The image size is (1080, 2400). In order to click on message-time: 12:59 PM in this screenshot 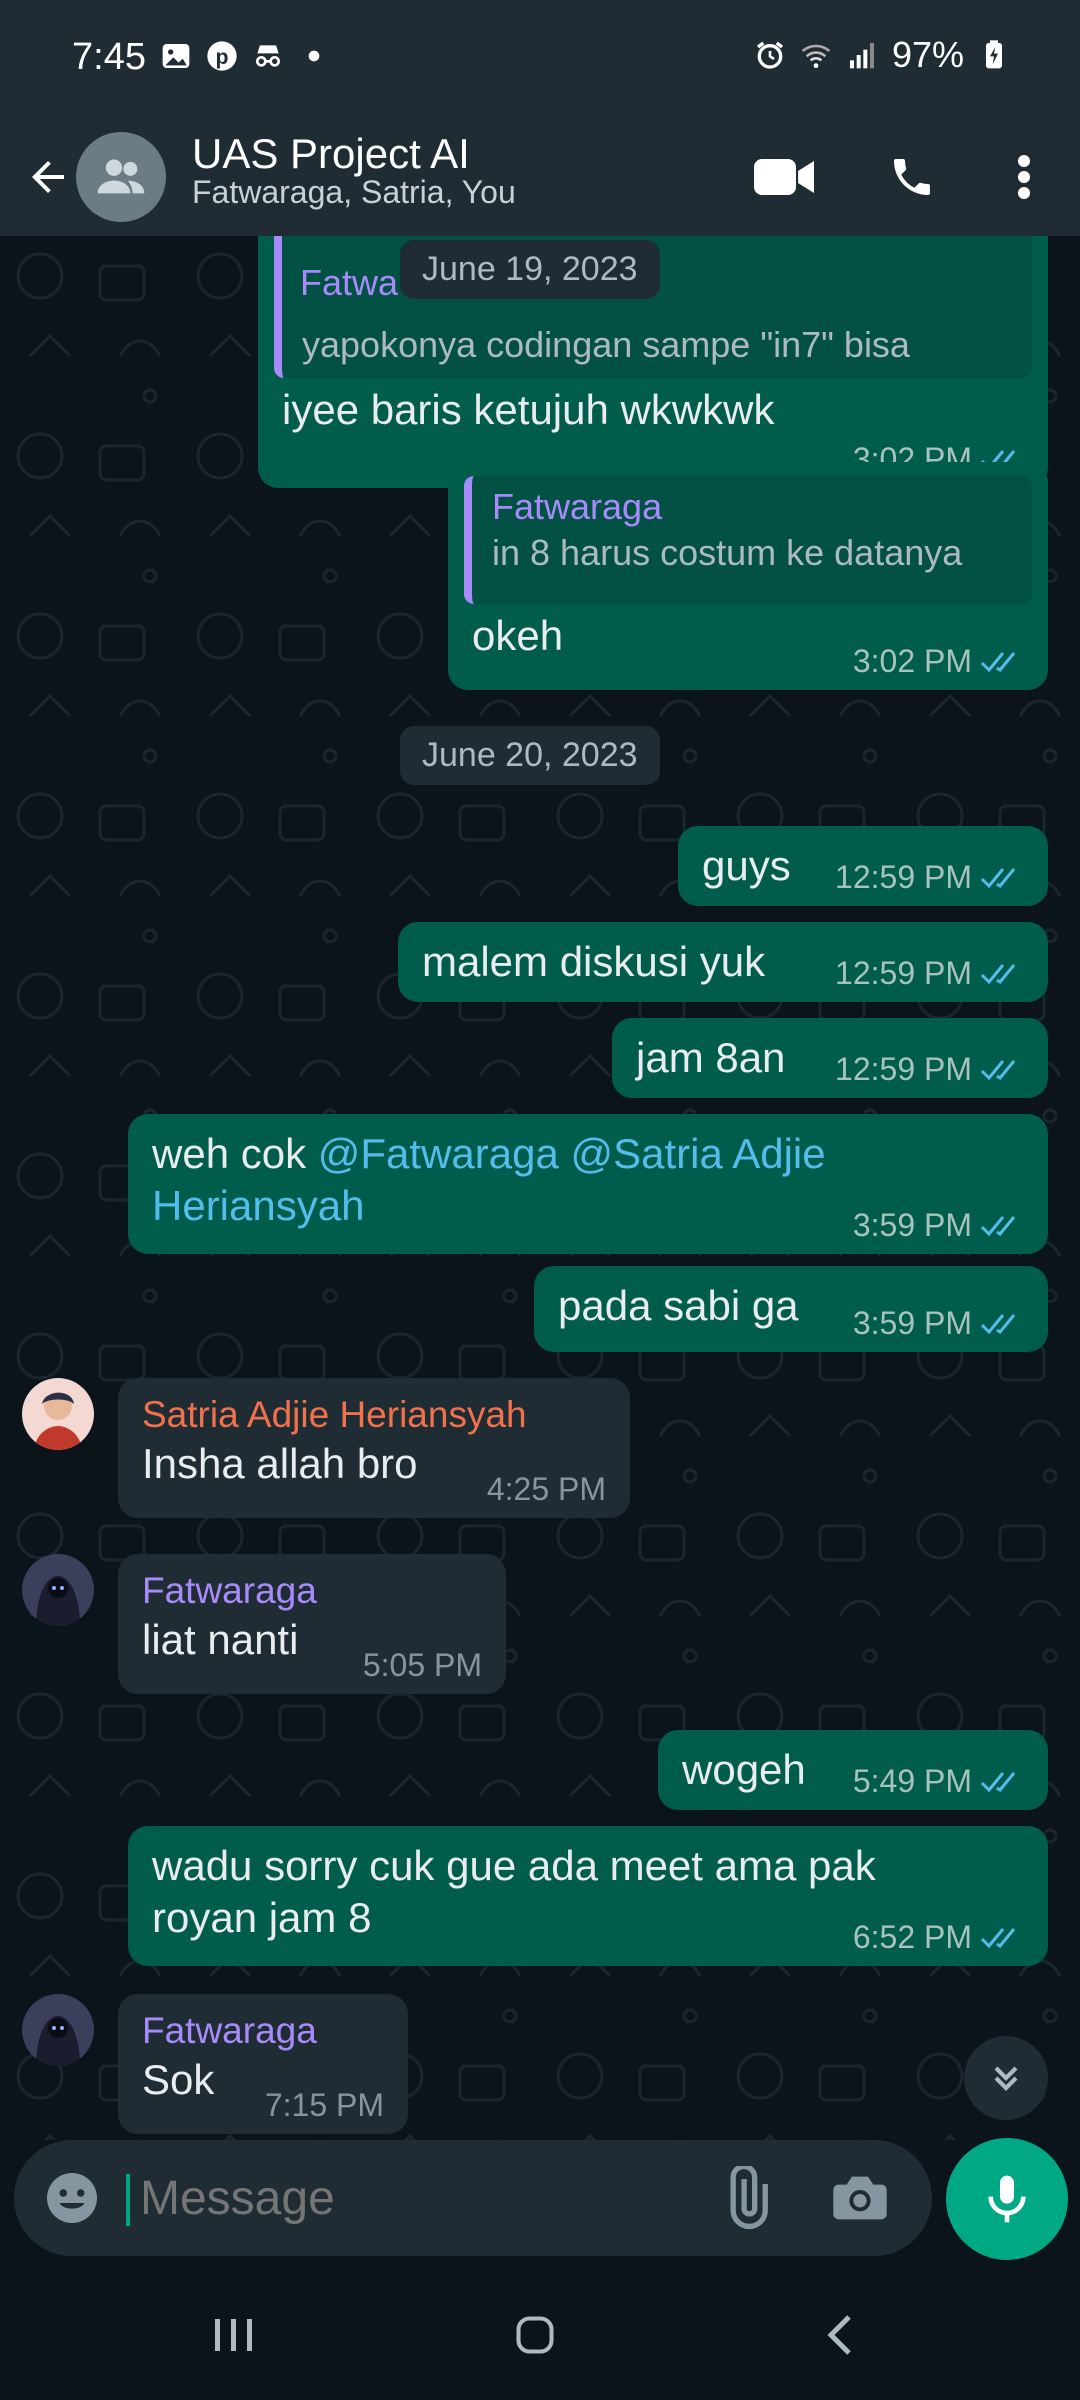, I will do `click(903, 1069)`.